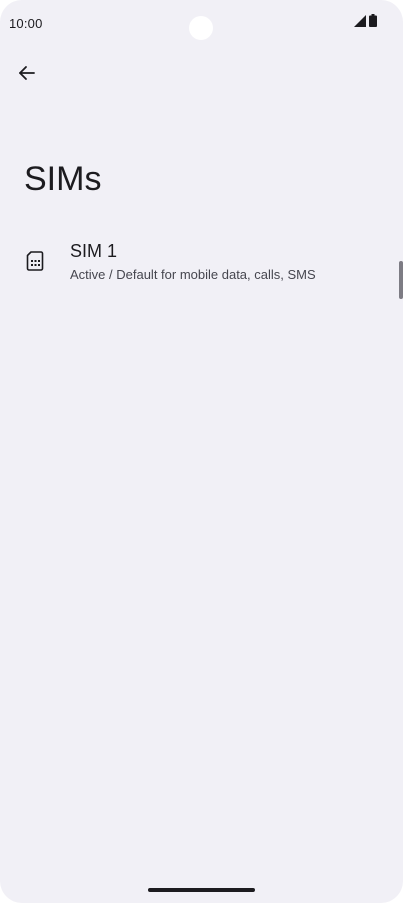  I want to click on back-arrow-icon, so click(27, 75).